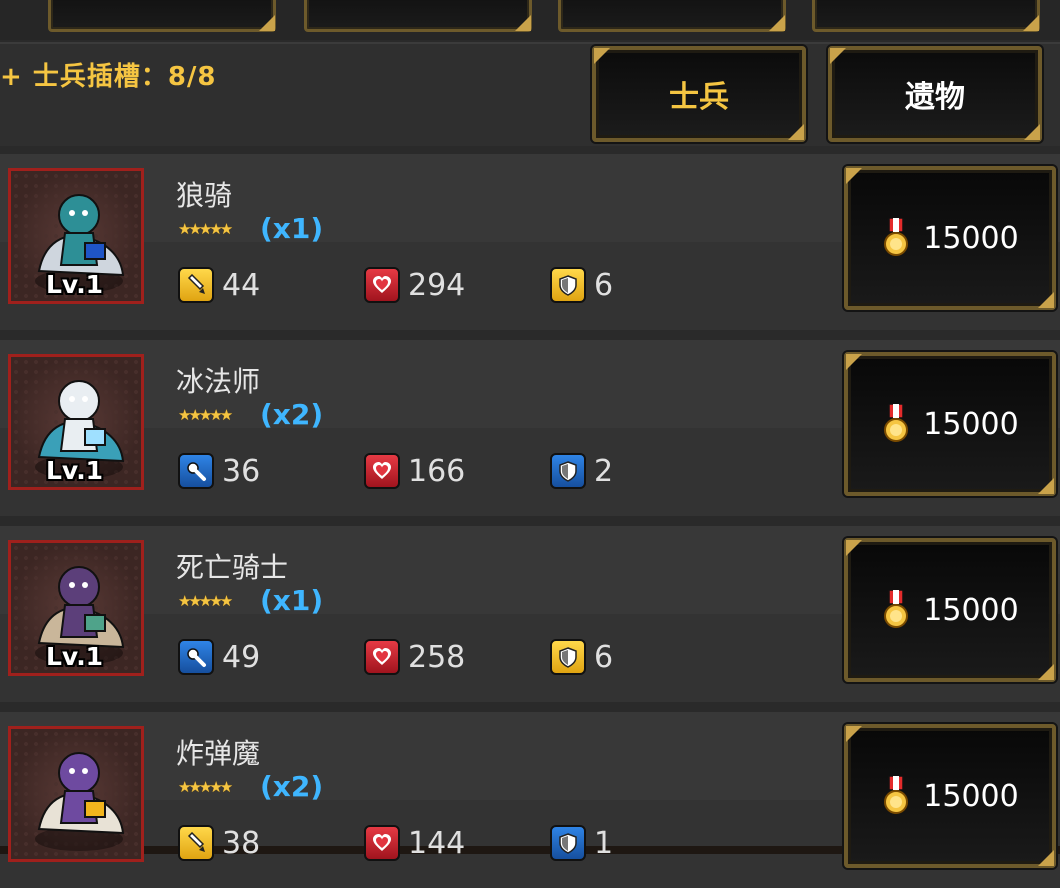 The width and height of the screenshot is (1060, 888). I want to click on stat-shield: 2, so click(581, 471).